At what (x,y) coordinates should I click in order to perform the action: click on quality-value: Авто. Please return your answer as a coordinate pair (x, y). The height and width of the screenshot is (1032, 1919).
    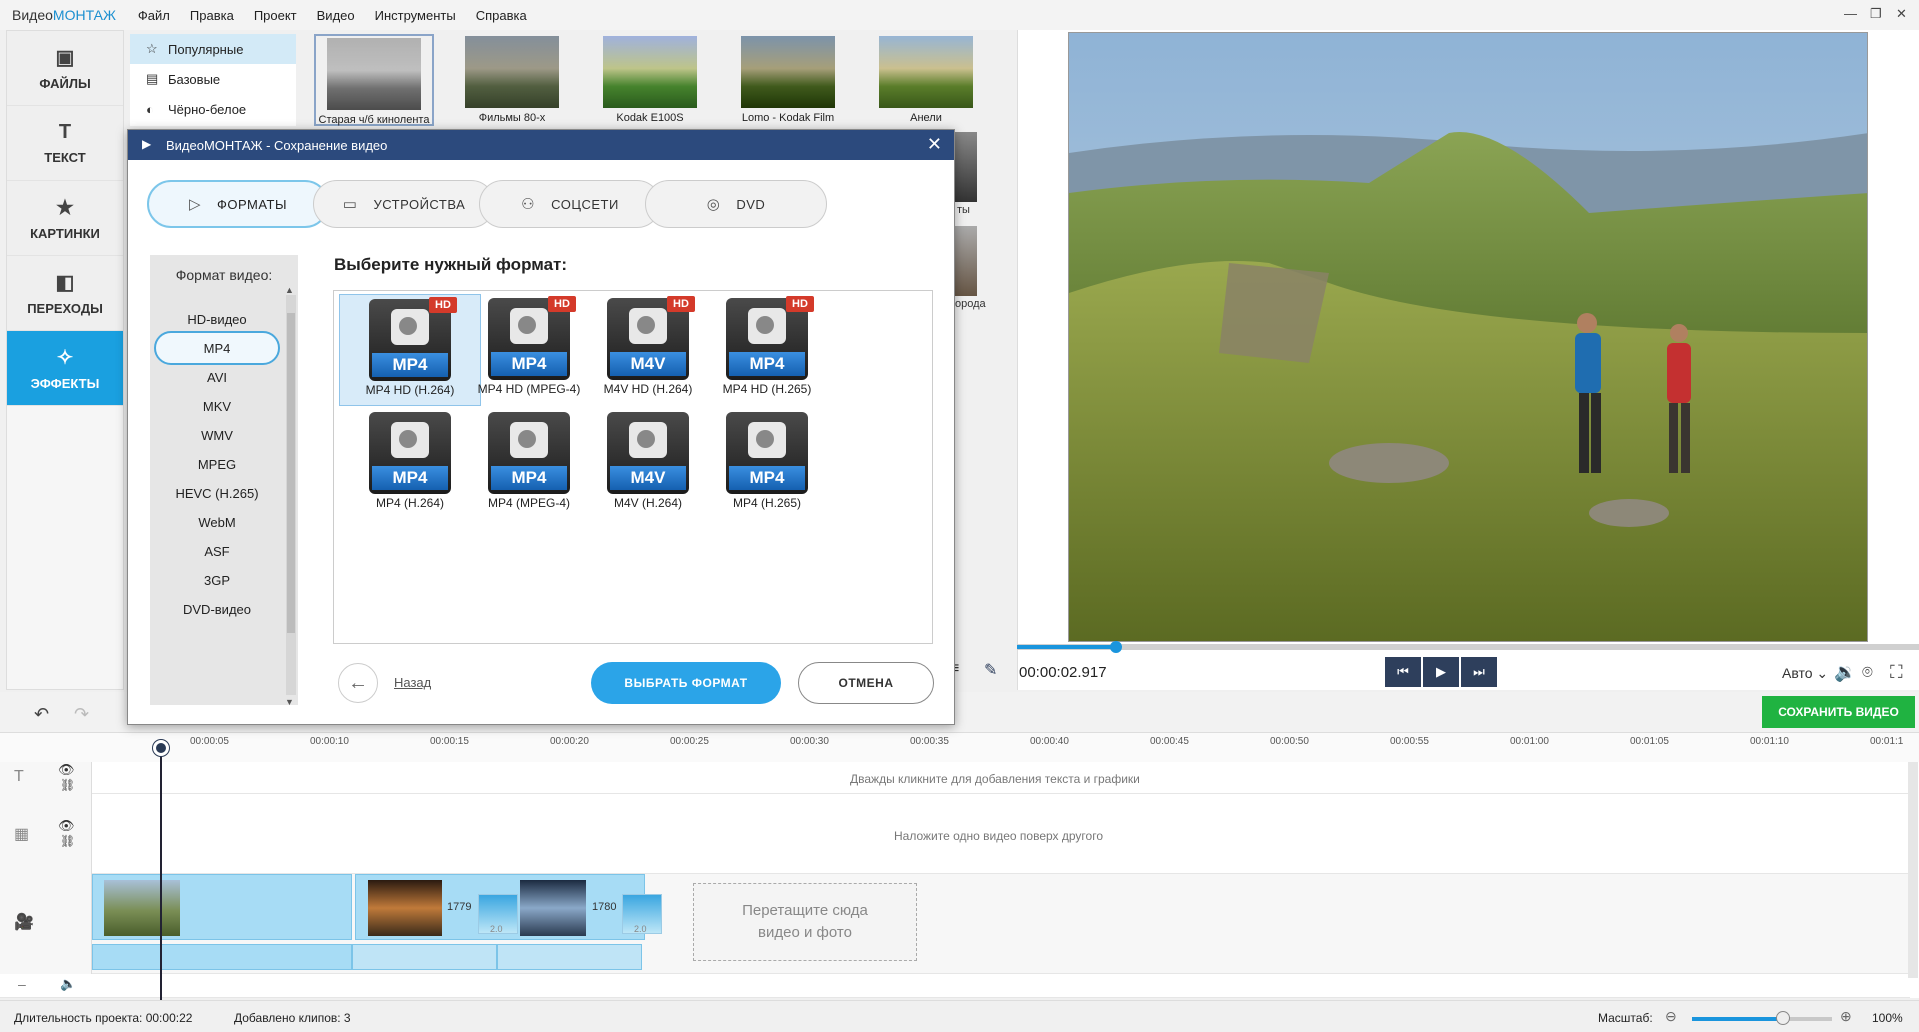
    Looking at the image, I should click on (1797, 673).